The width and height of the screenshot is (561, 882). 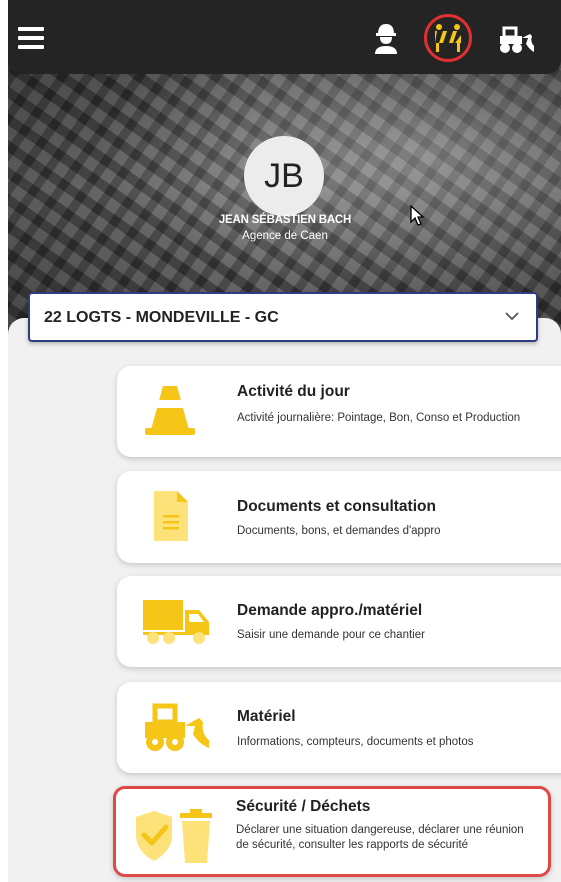 What do you see at coordinates (171, 518) in the screenshot?
I see `document-icon` at bounding box center [171, 518].